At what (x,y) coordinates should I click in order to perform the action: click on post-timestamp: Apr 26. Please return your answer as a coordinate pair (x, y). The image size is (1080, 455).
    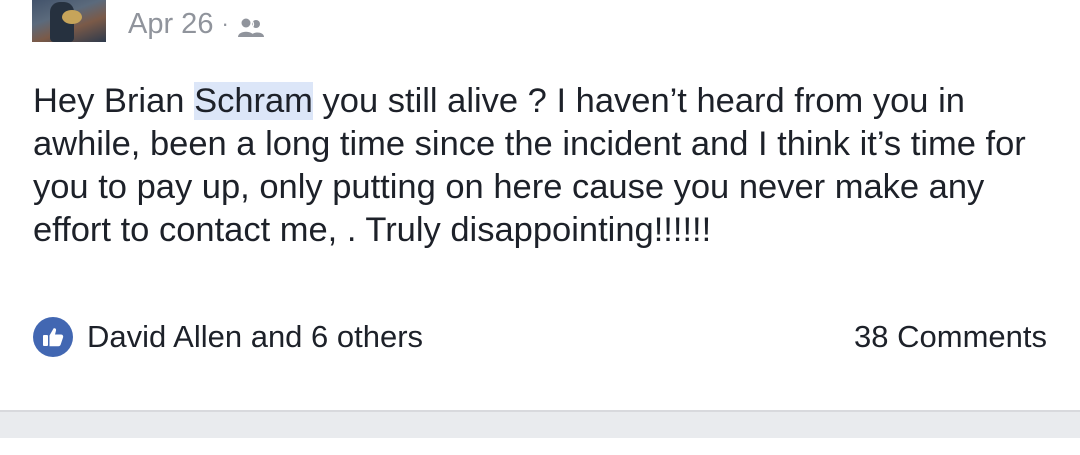
    Looking at the image, I should click on (170, 24).